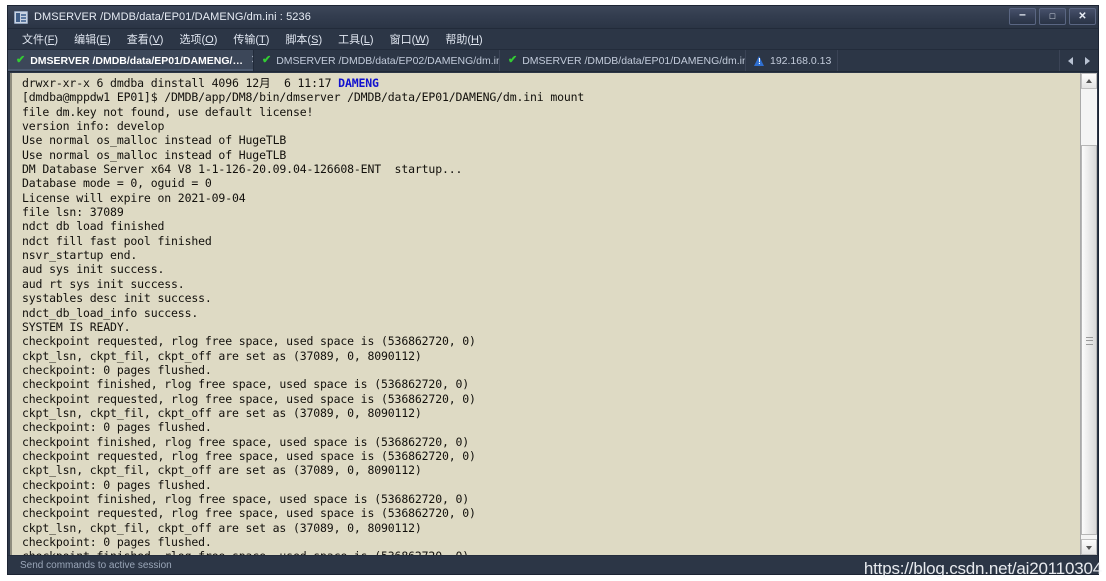  Describe the element at coordinates (551, 226) in the screenshot. I see `terminal-line: ndct db load finished` at that location.